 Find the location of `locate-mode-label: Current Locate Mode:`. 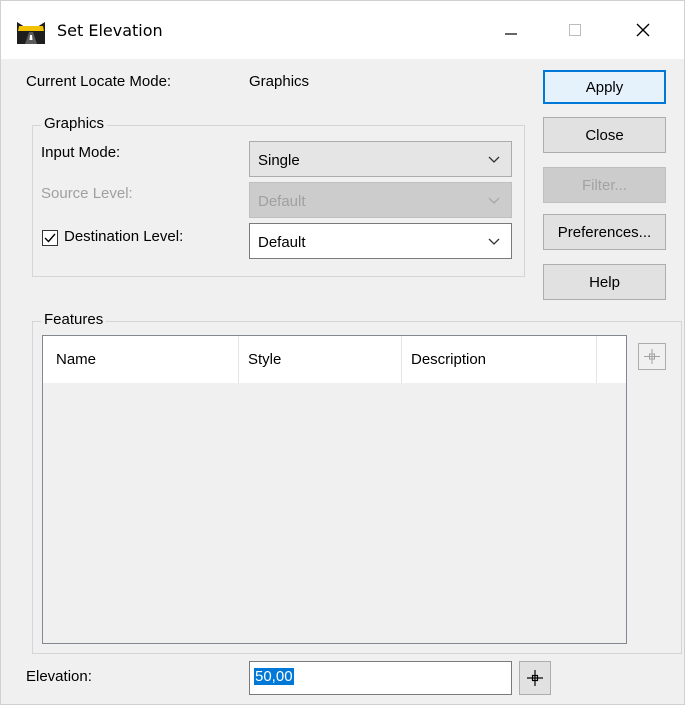

locate-mode-label: Current Locate Mode: is located at coordinates (99, 81).